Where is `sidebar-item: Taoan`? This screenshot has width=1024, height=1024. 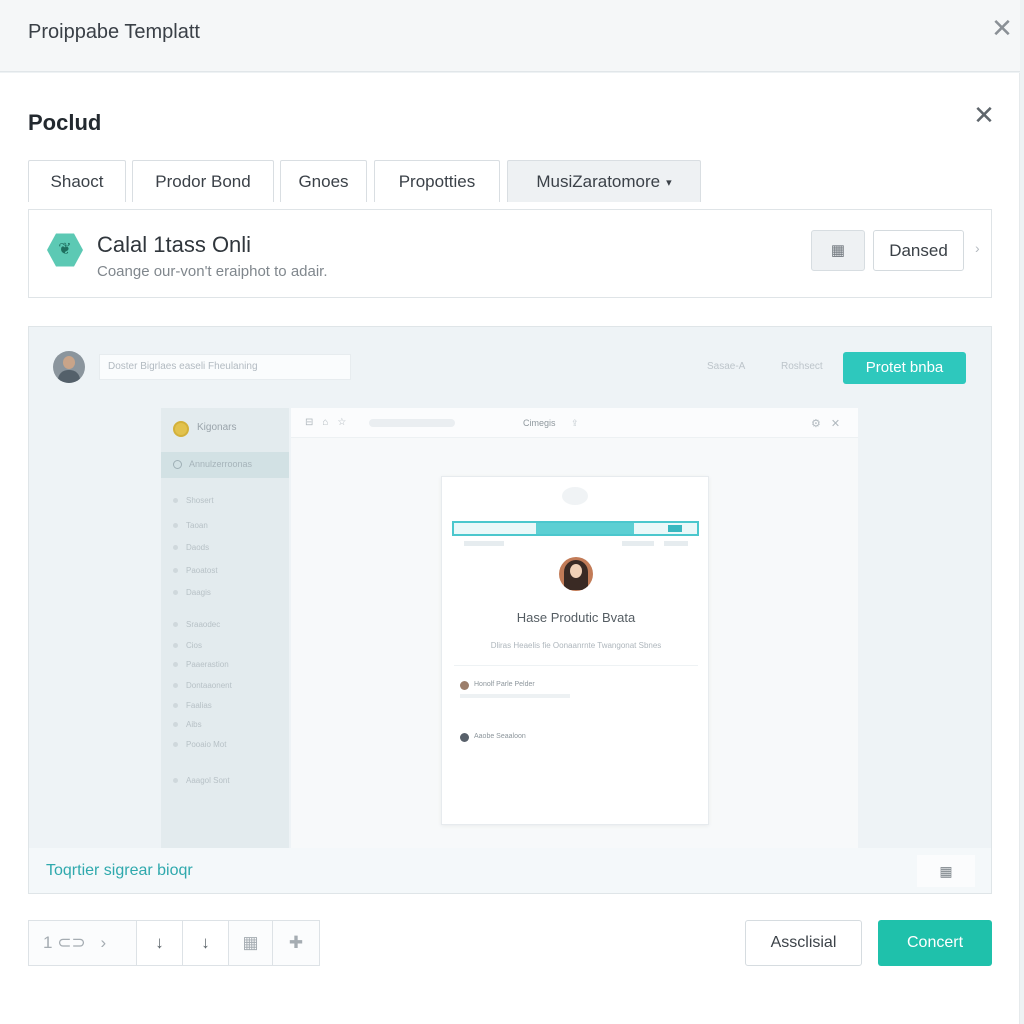
sidebar-item: Taoan is located at coordinates (190, 525).